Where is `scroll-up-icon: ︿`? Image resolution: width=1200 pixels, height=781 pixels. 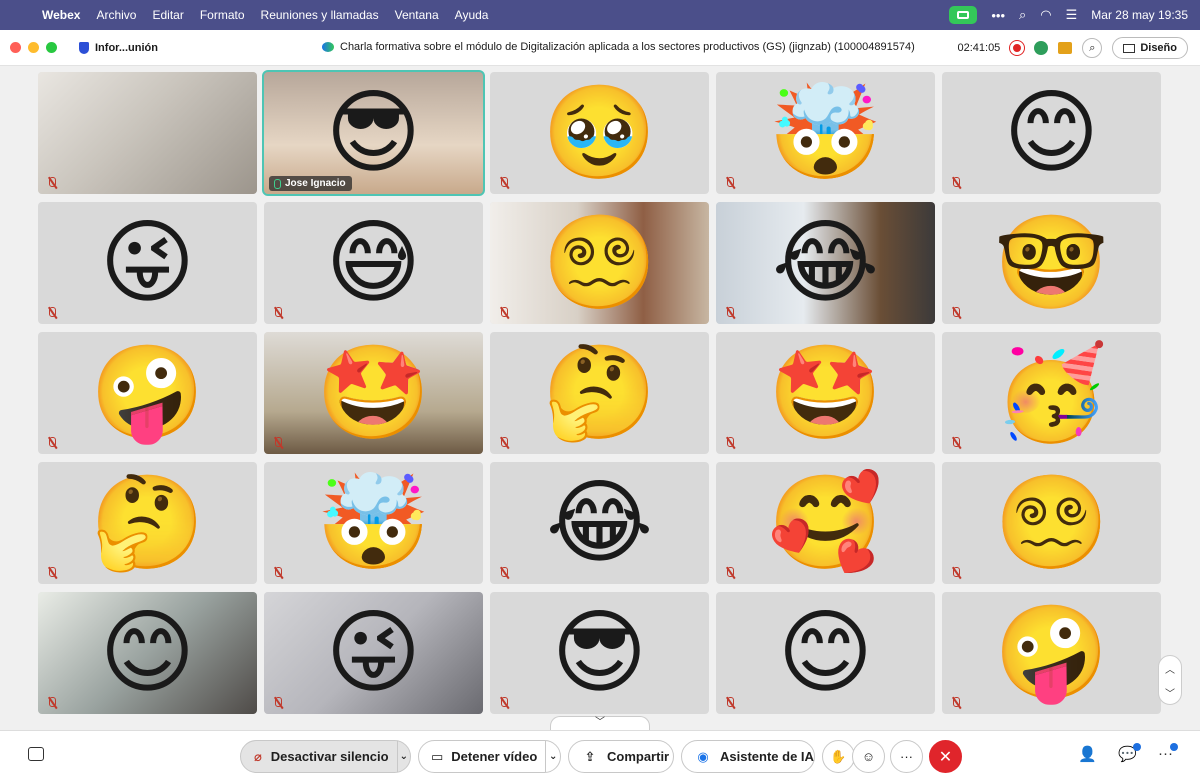
scroll-up-icon: ︿ is located at coordinates (1170, 668).